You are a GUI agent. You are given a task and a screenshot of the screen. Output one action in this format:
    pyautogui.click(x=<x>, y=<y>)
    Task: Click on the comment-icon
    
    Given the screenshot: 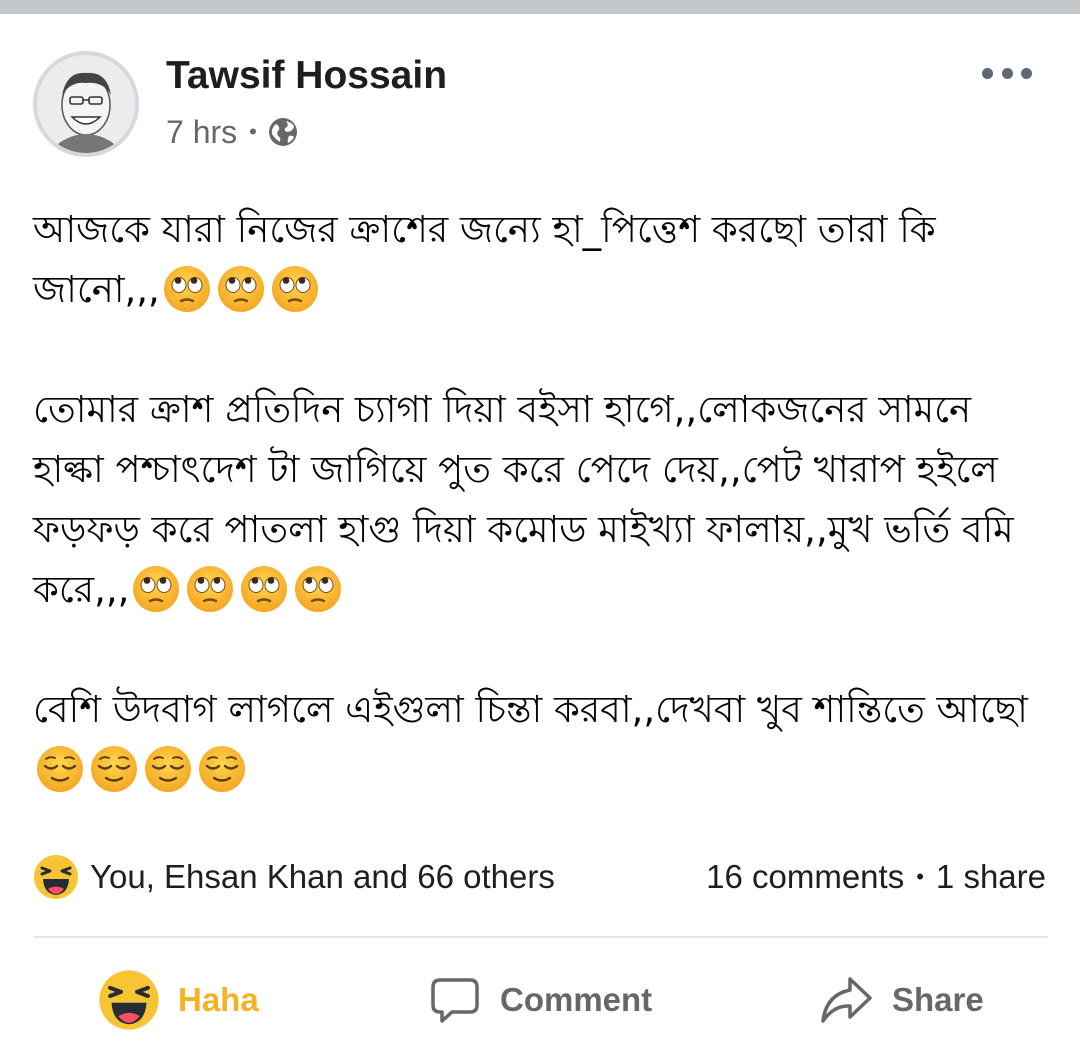 What is the action you would take?
    pyautogui.click(x=455, y=1000)
    